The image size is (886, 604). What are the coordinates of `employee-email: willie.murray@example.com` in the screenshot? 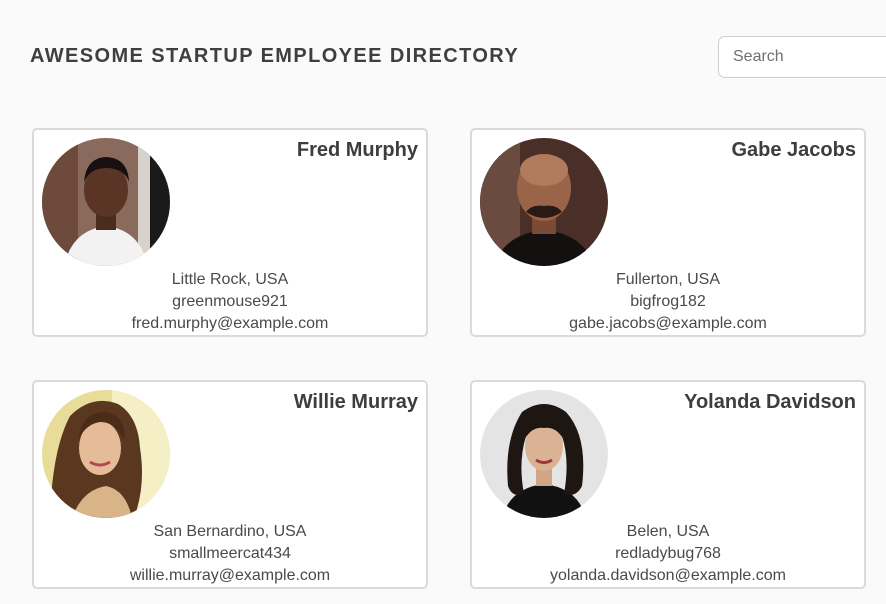 It's located at (230, 575).